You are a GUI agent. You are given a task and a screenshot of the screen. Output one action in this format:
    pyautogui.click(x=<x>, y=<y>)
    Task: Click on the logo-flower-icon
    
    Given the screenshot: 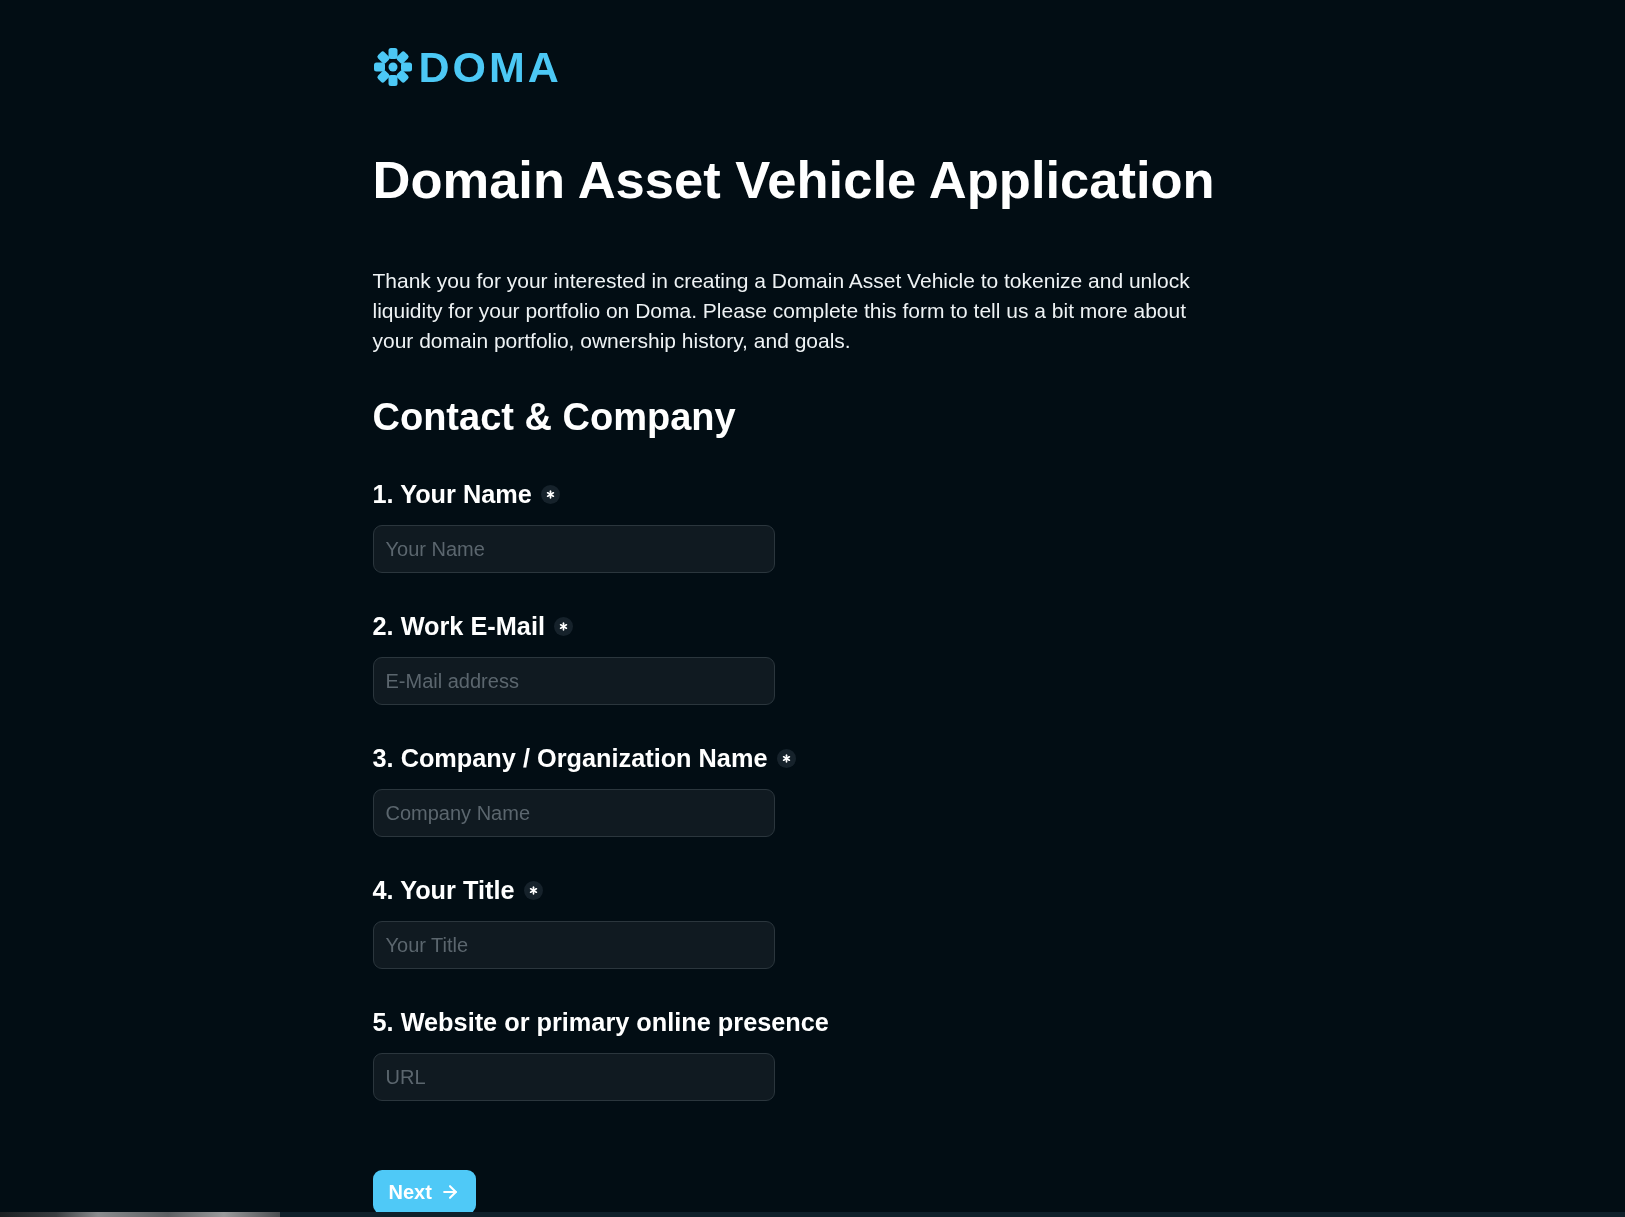 What is the action you would take?
    pyautogui.click(x=392, y=67)
    